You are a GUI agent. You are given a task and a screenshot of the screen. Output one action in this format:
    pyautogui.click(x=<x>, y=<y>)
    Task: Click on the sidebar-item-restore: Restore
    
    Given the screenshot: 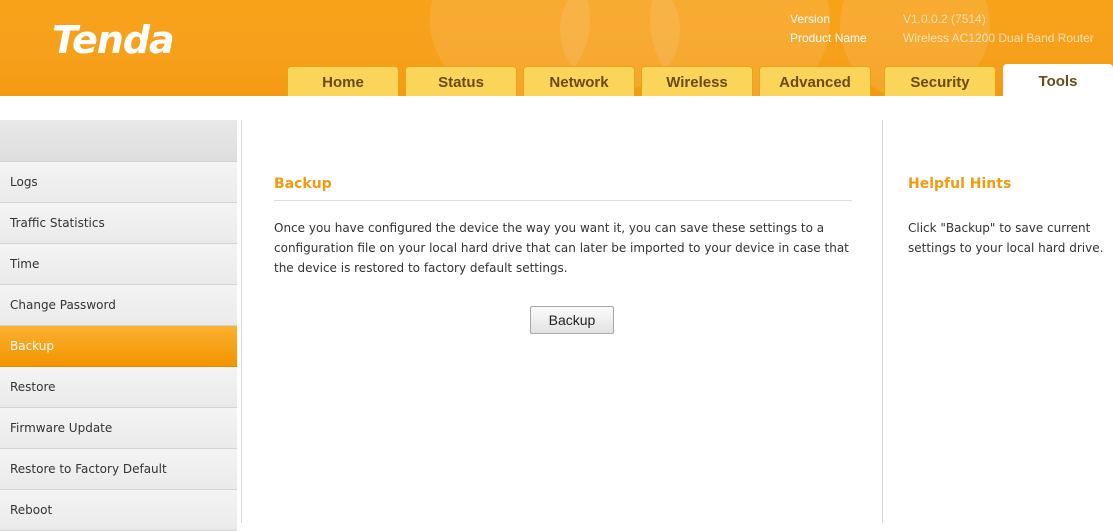 What is the action you would take?
    pyautogui.click(x=118, y=387)
    